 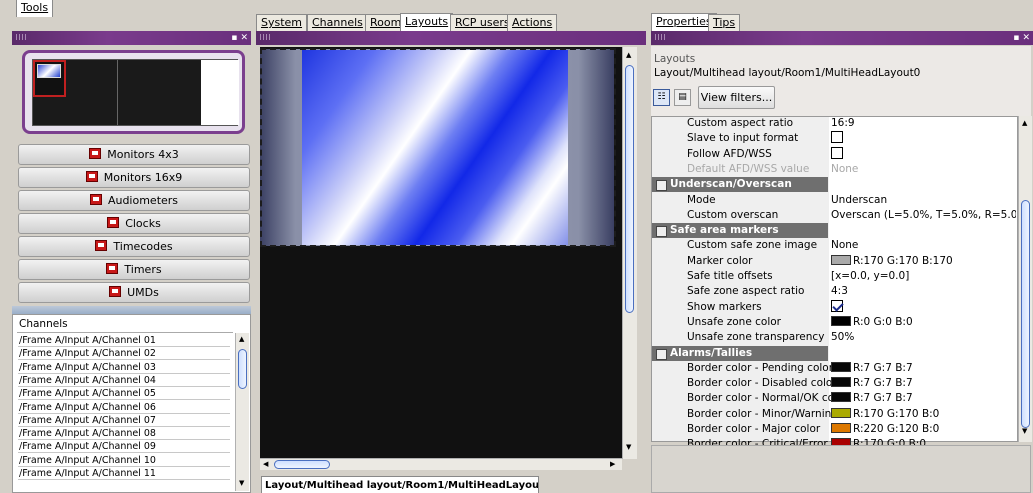 What do you see at coordinates (124, 447) in the screenshot?
I see `channel-item: /Frame A/Input A/Channel 09` at bounding box center [124, 447].